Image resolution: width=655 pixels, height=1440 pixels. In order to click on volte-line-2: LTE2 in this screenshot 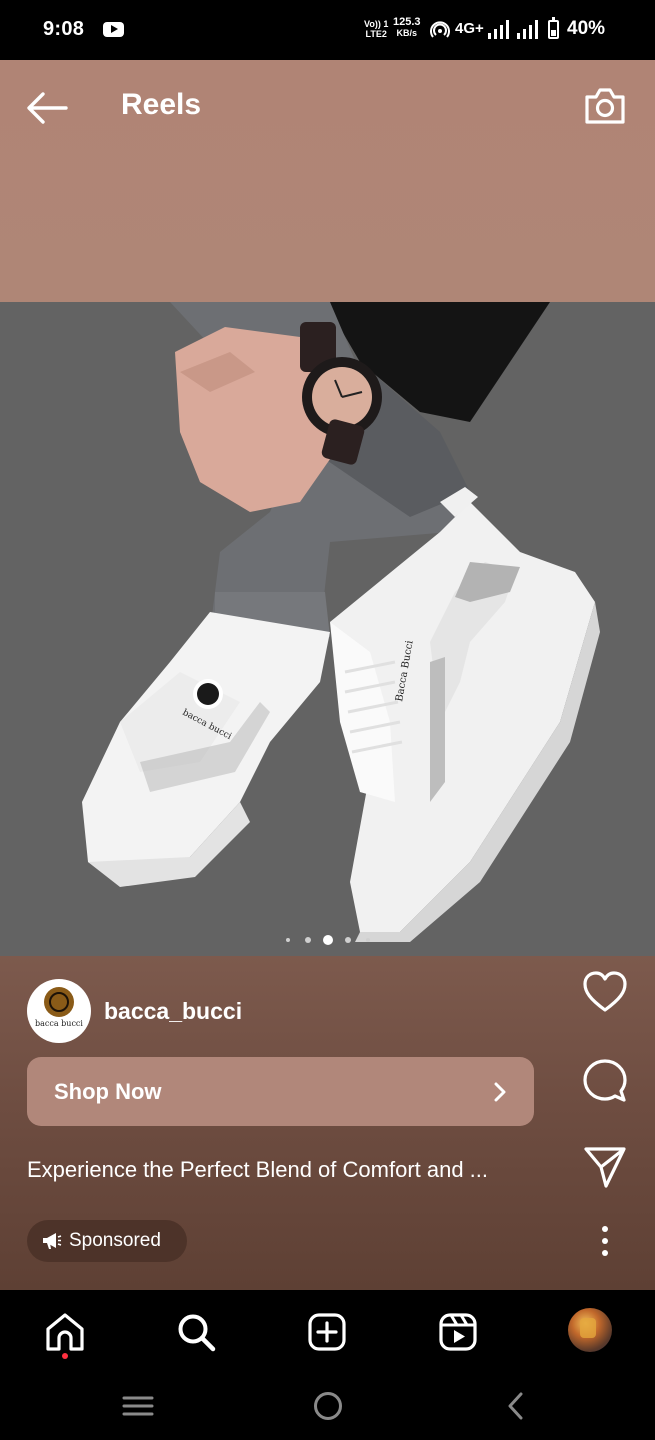, I will do `click(376, 34)`.